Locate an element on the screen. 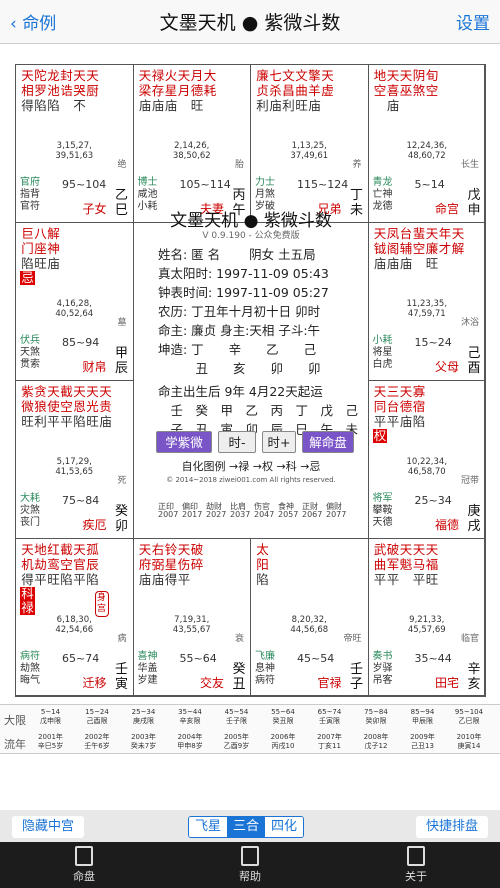 The image size is (500, 888). hour-minus-button: 时- is located at coordinates (237, 442).